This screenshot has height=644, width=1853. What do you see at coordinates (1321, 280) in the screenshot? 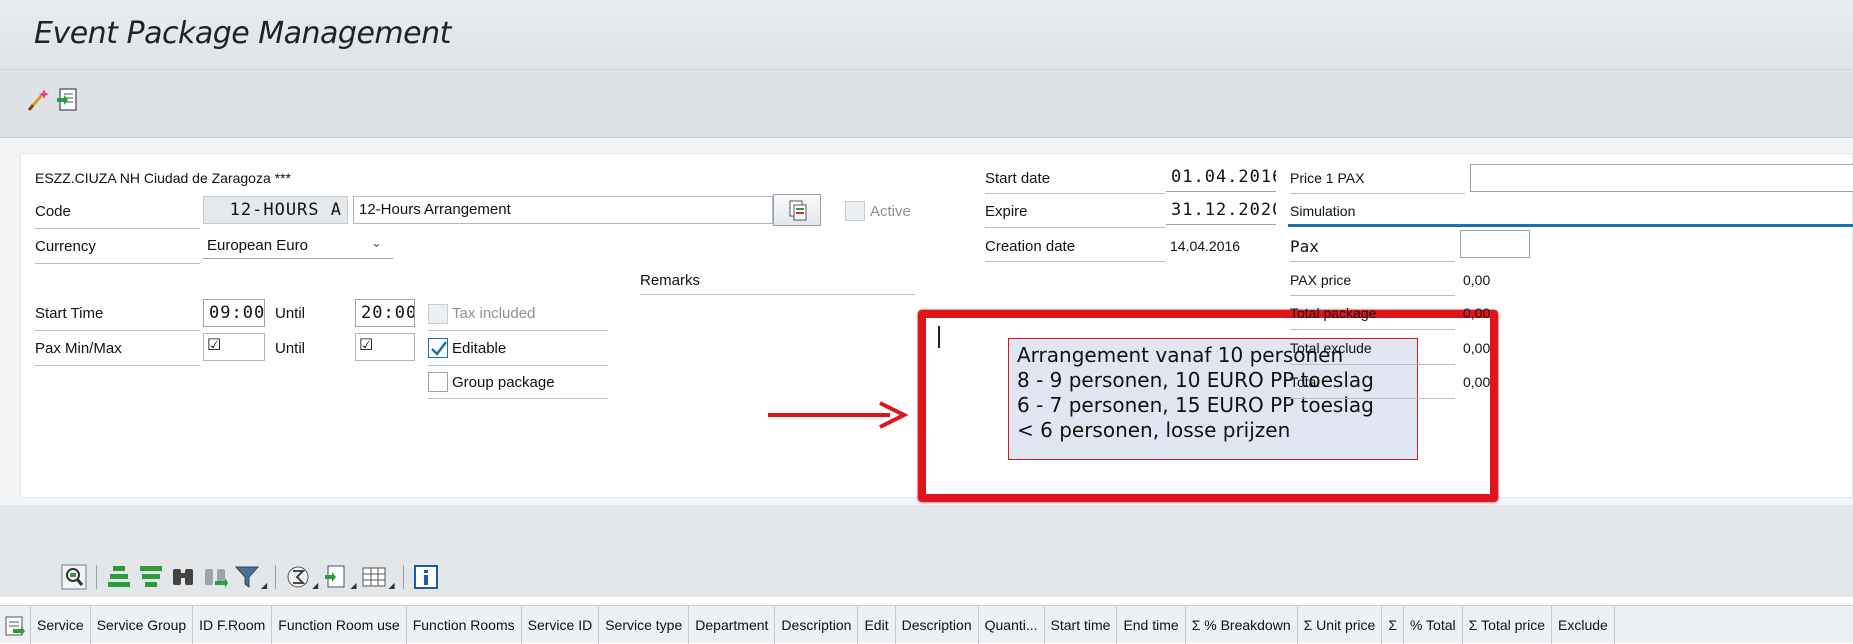
I see `pax-price-label: PAX price` at bounding box center [1321, 280].